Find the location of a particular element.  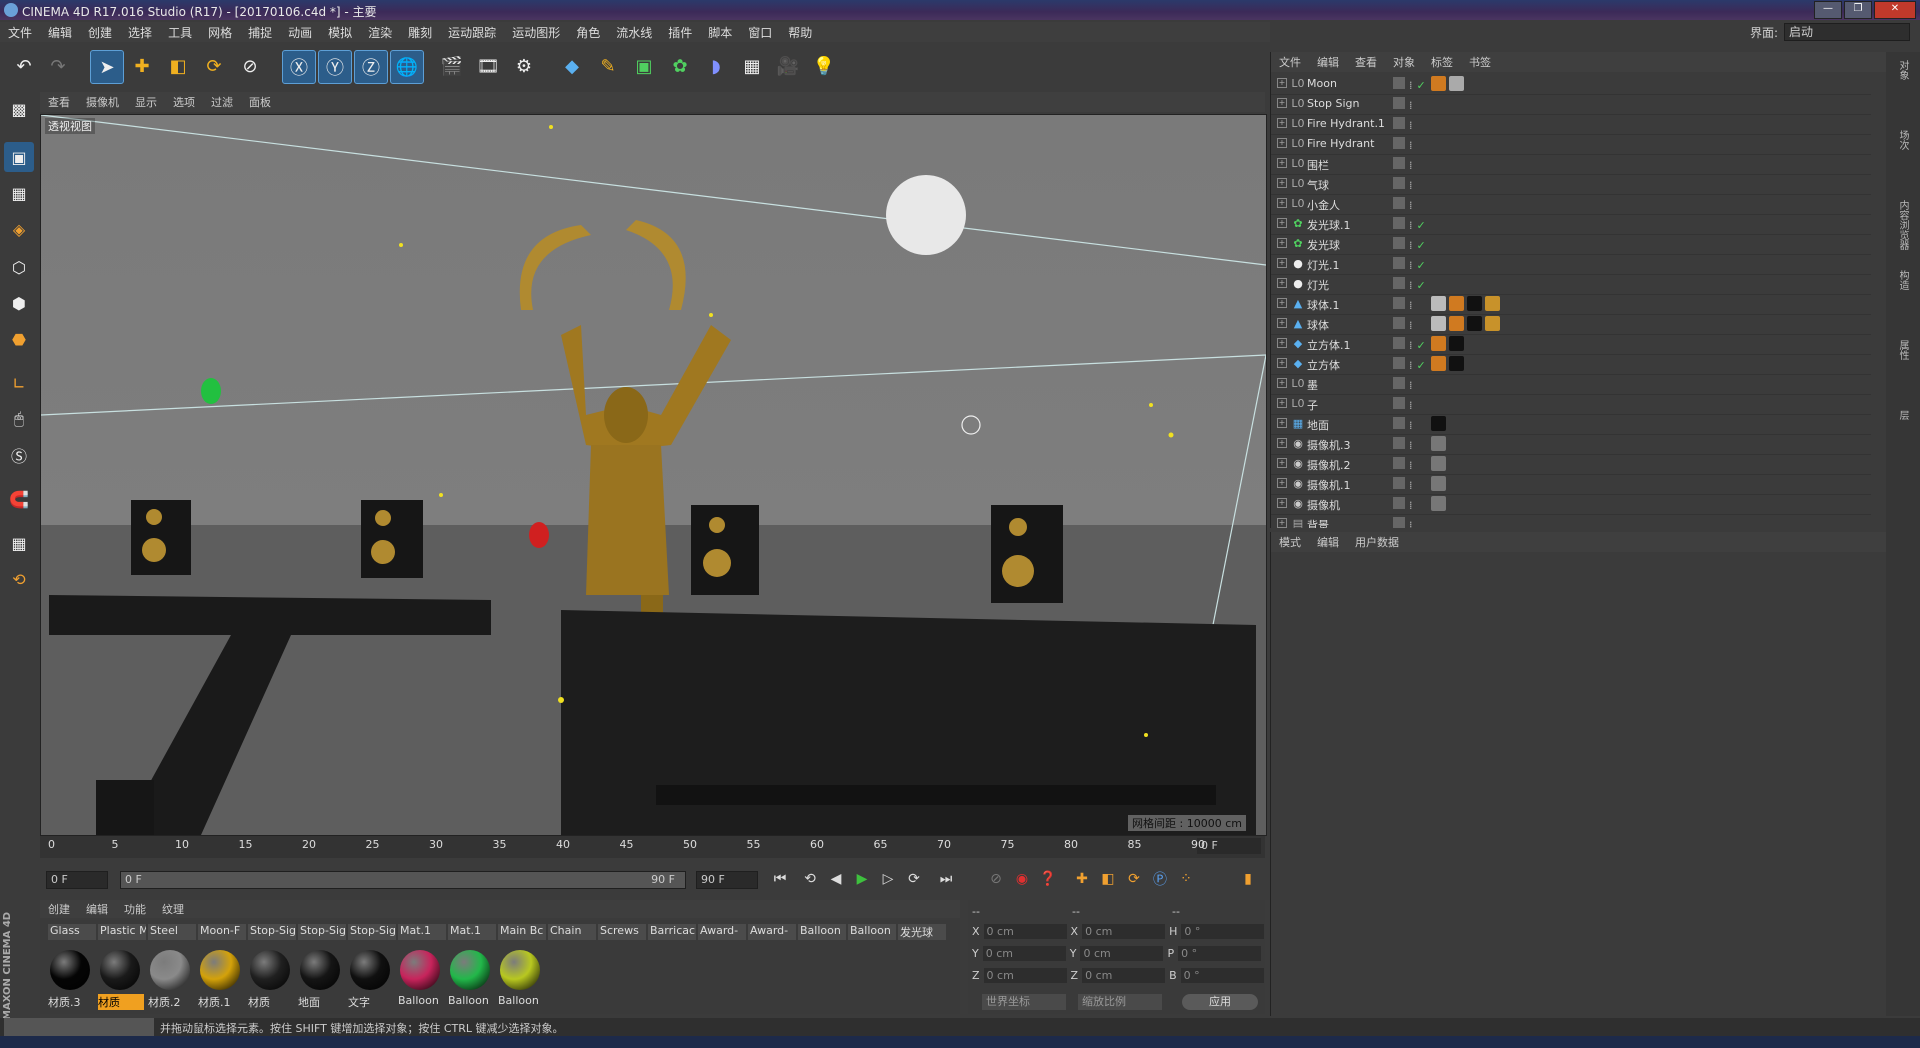

axis-mode-icon: ∟ is located at coordinates (19, 383).